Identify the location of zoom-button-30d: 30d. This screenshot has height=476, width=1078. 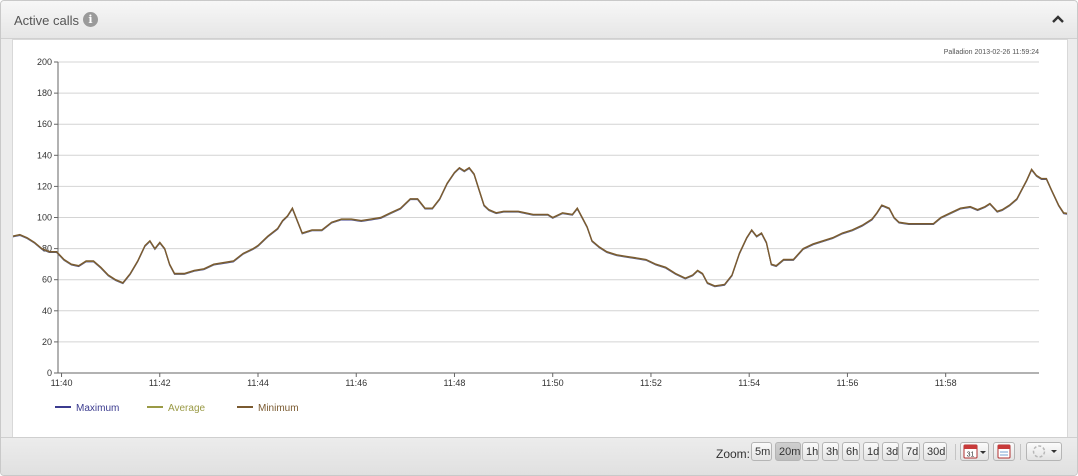
(935, 451).